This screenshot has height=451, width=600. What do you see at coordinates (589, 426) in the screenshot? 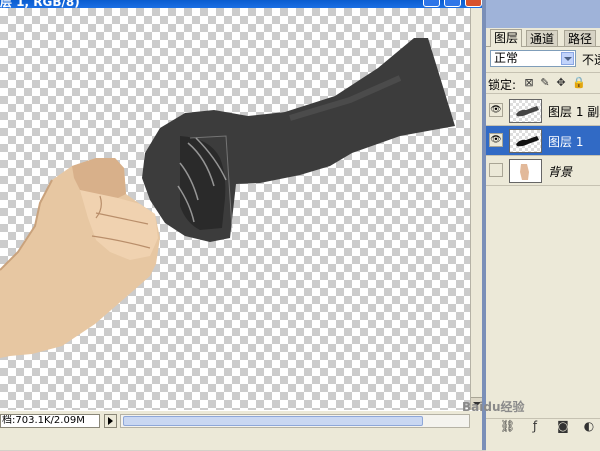
I see `adjustment-icon: ◐` at bounding box center [589, 426].